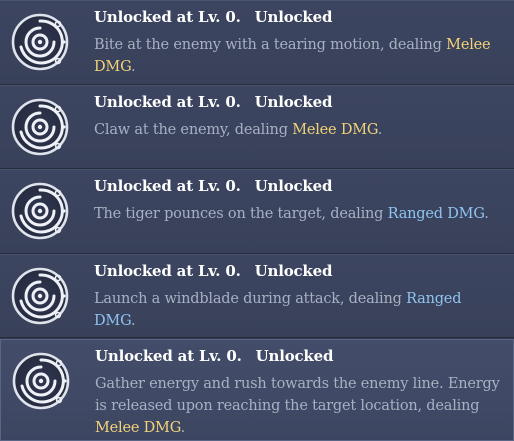 This screenshot has width=514, height=441. What do you see at coordinates (193, 130) in the screenshot?
I see `description-text: Claw at the enemy, dealing` at bounding box center [193, 130].